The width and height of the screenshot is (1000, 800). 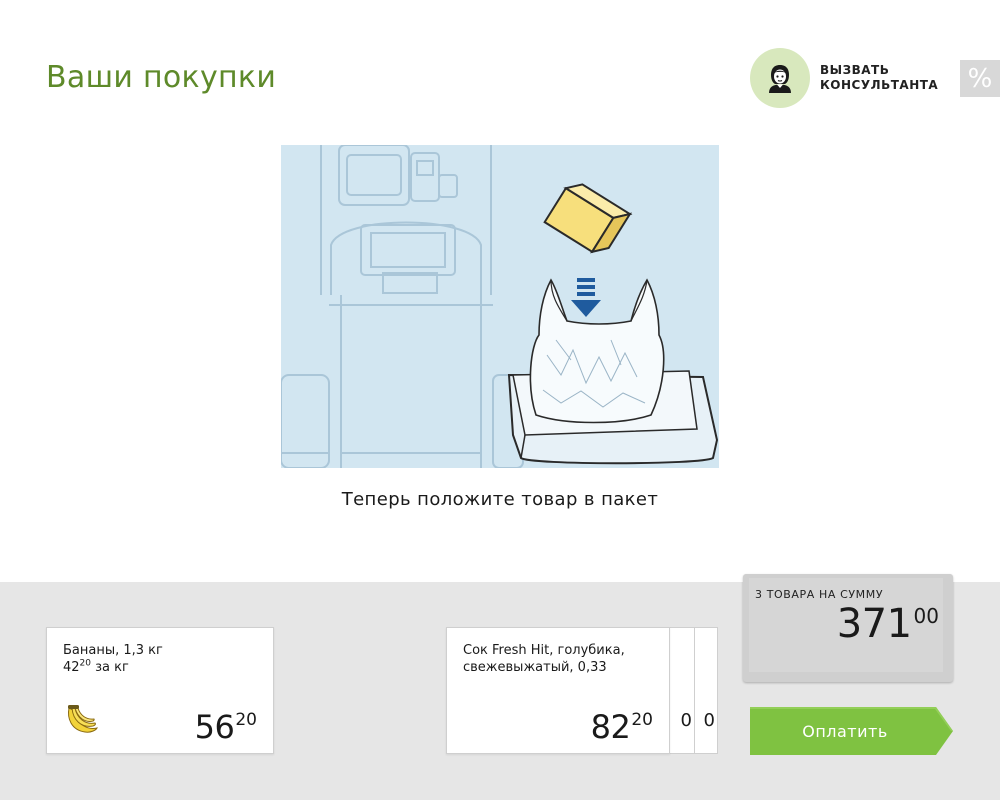 What do you see at coordinates (225, 727) in the screenshot?
I see `item-price: 5620` at bounding box center [225, 727].